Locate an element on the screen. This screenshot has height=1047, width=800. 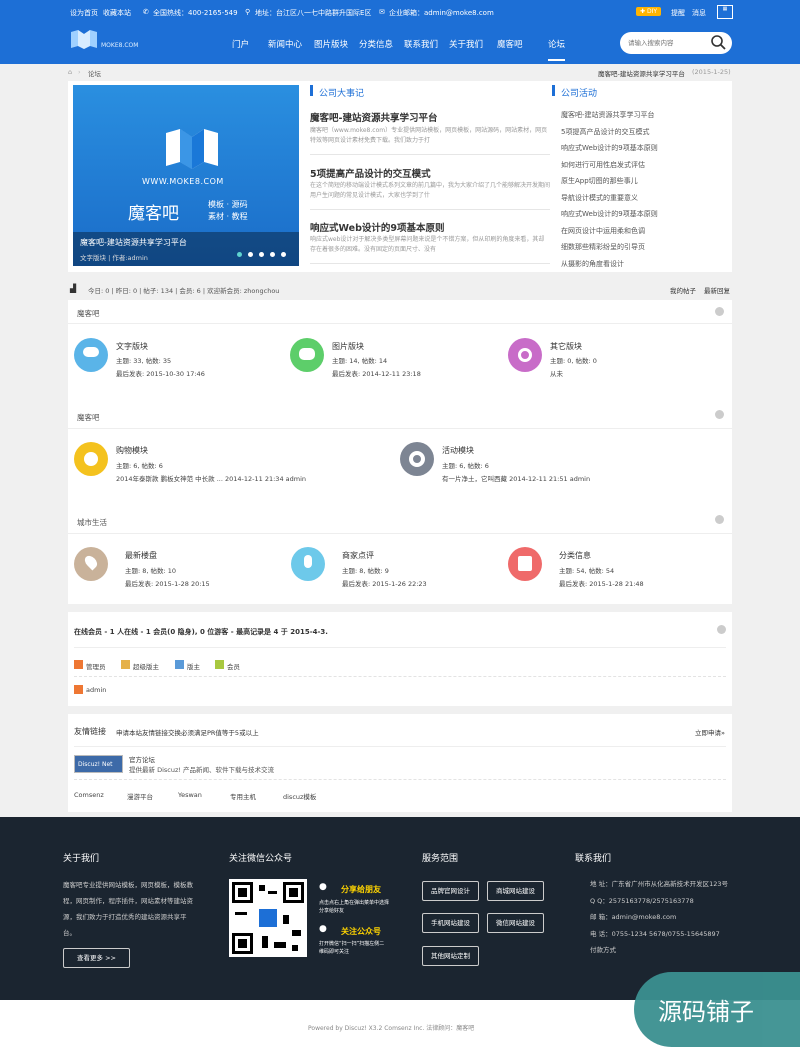
breadcrumb-current: 论坛 is located at coordinates (94, 73).